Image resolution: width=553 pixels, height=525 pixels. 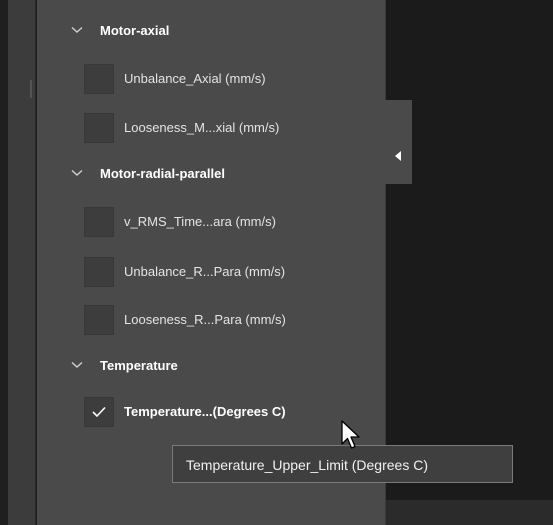 What do you see at coordinates (211, 30) in the screenshot?
I see `group-header-motor-axial: Motor-axial` at bounding box center [211, 30].